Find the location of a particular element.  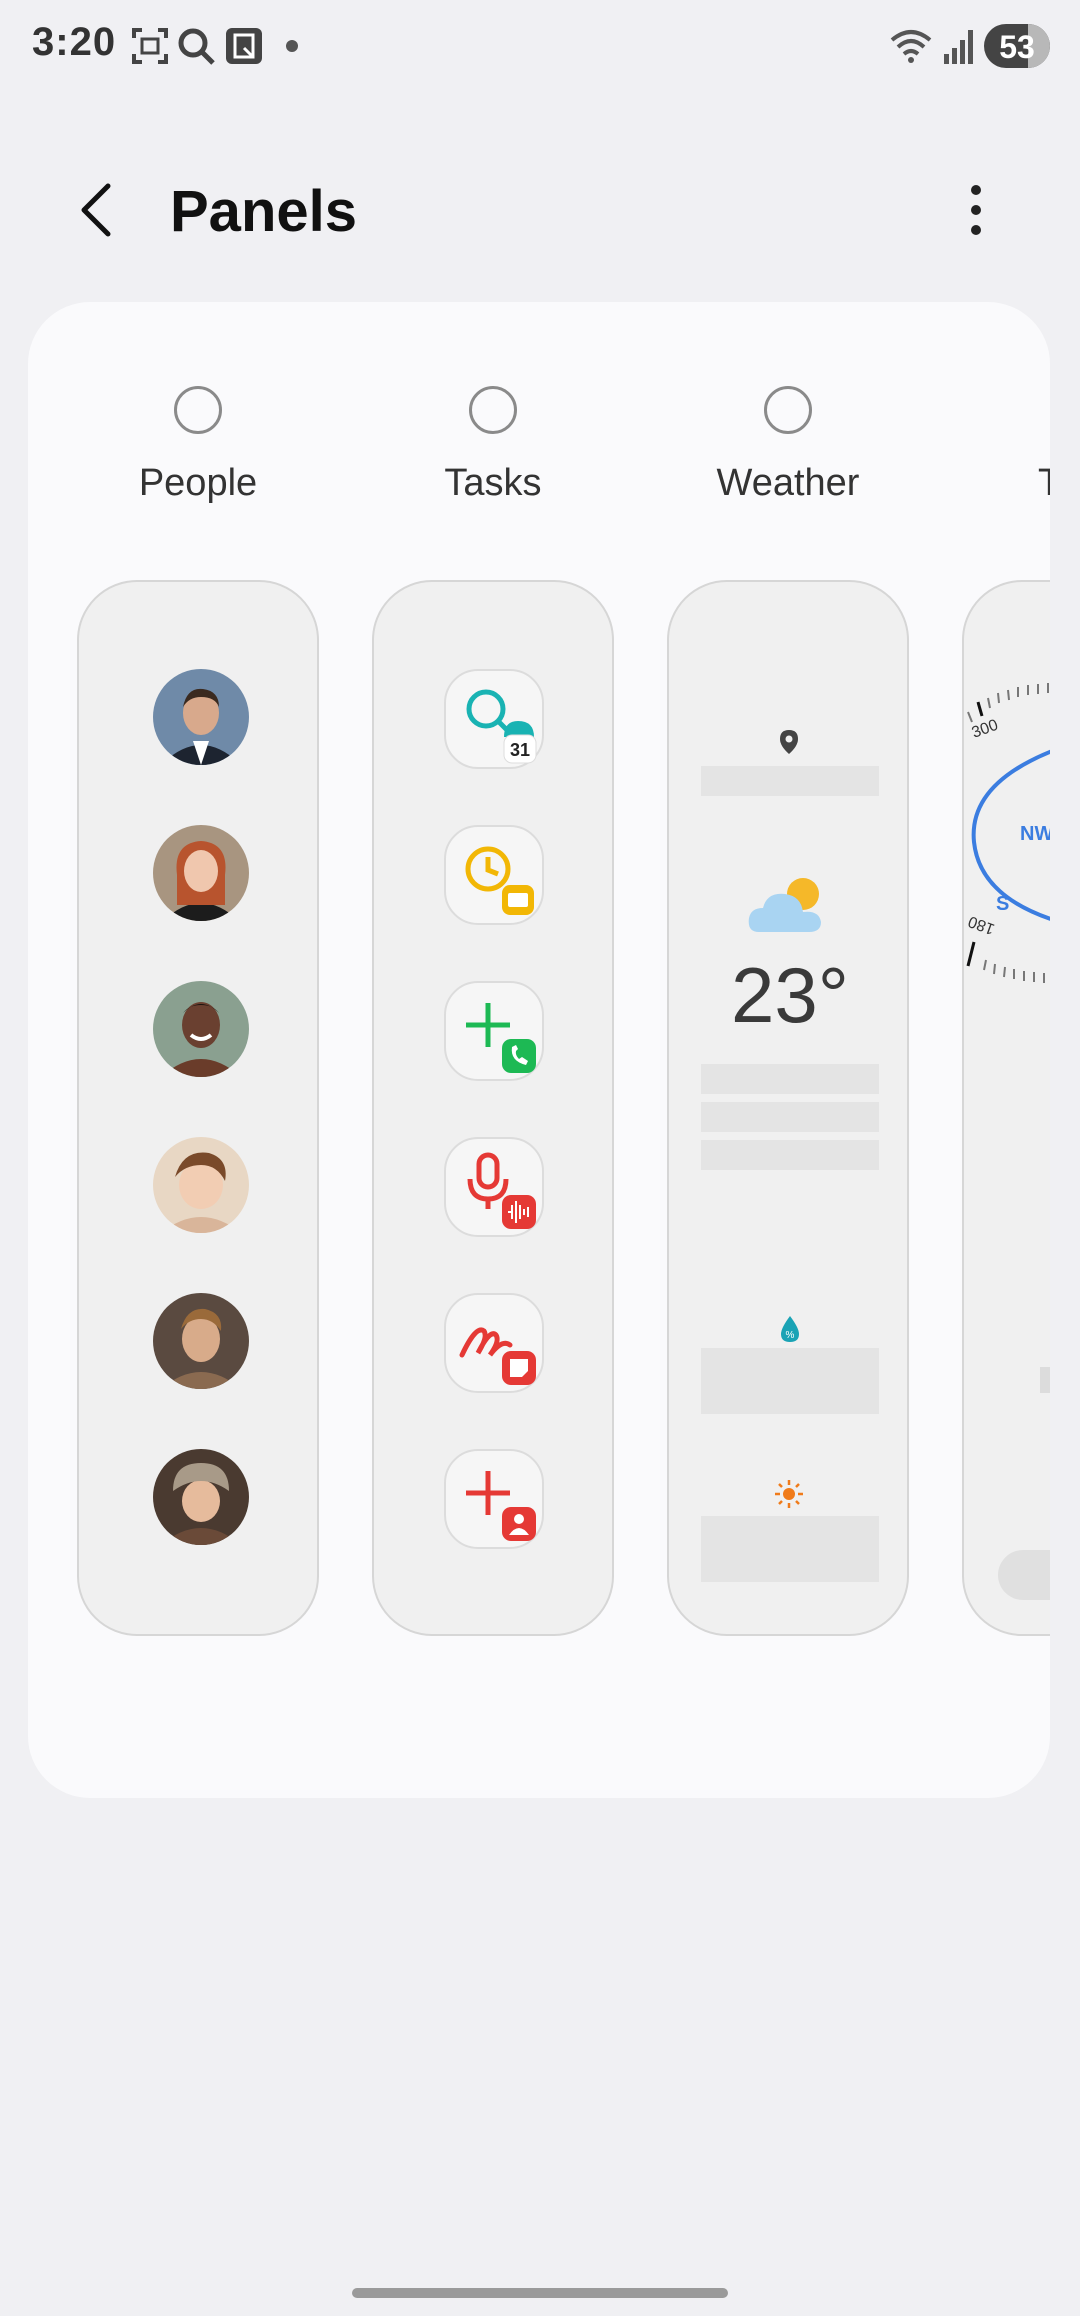

voice-recorder-icon is located at coordinates (501, 1190).